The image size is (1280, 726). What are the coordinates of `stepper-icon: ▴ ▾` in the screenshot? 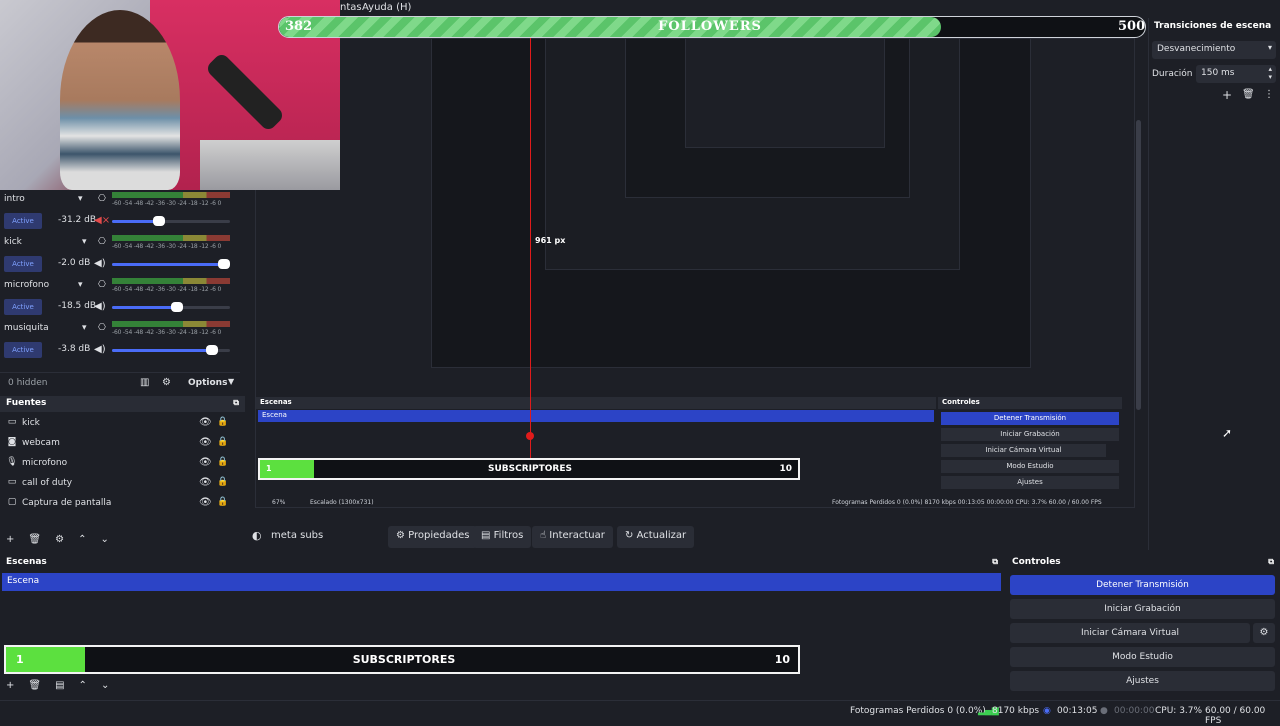 It's located at (1270, 73).